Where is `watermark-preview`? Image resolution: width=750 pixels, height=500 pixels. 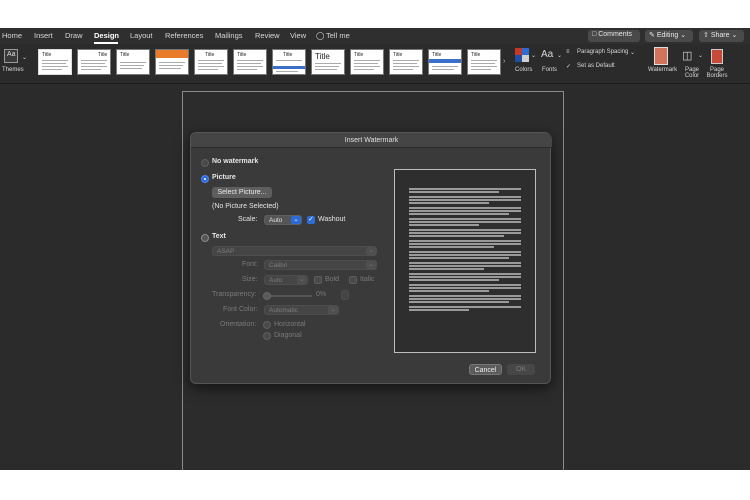
watermark-preview is located at coordinates (465, 261).